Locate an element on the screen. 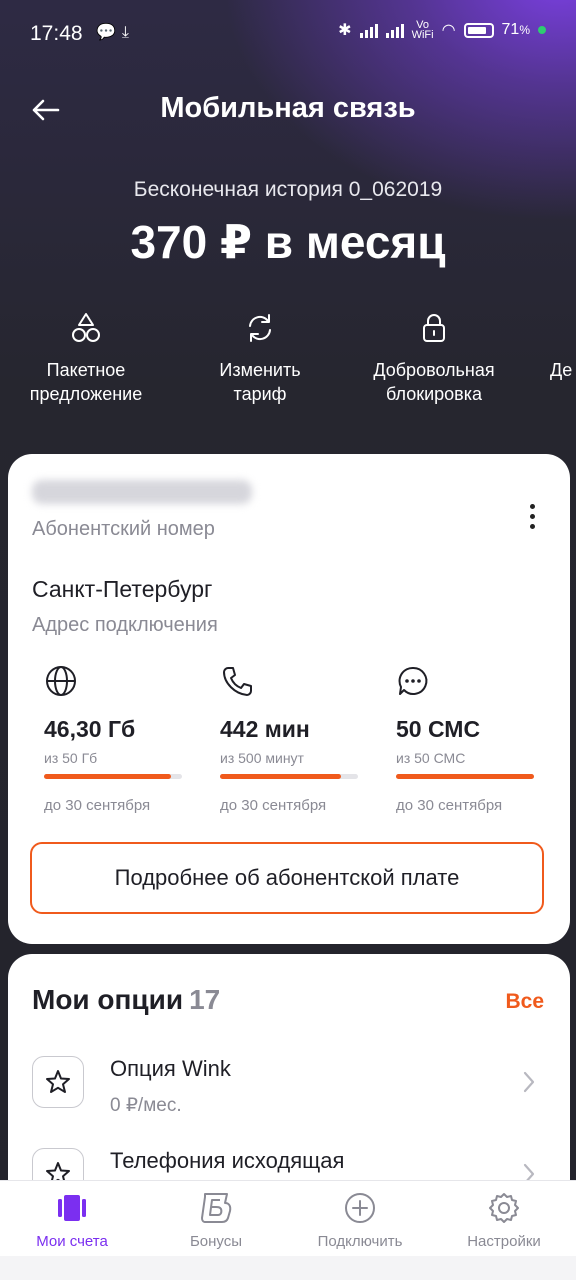 This screenshot has height=1280, width=576. star-icon is located at coordinates (58, 1082).